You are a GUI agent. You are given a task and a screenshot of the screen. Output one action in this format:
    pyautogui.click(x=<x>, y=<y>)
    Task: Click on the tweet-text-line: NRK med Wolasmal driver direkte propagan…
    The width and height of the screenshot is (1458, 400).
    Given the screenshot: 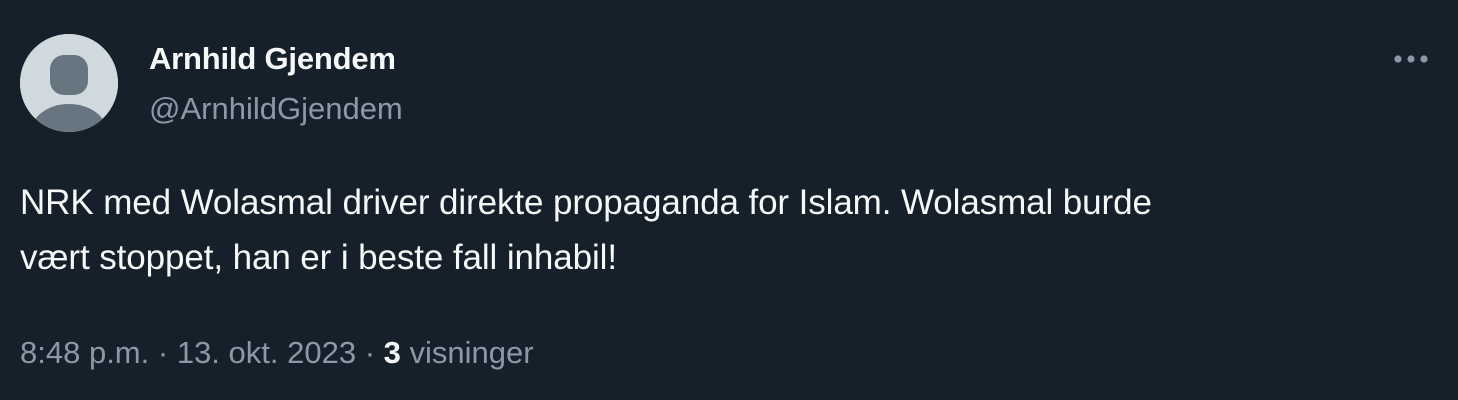 What is the action you would take?
    pyautogui.click(x=586, y=202)
    